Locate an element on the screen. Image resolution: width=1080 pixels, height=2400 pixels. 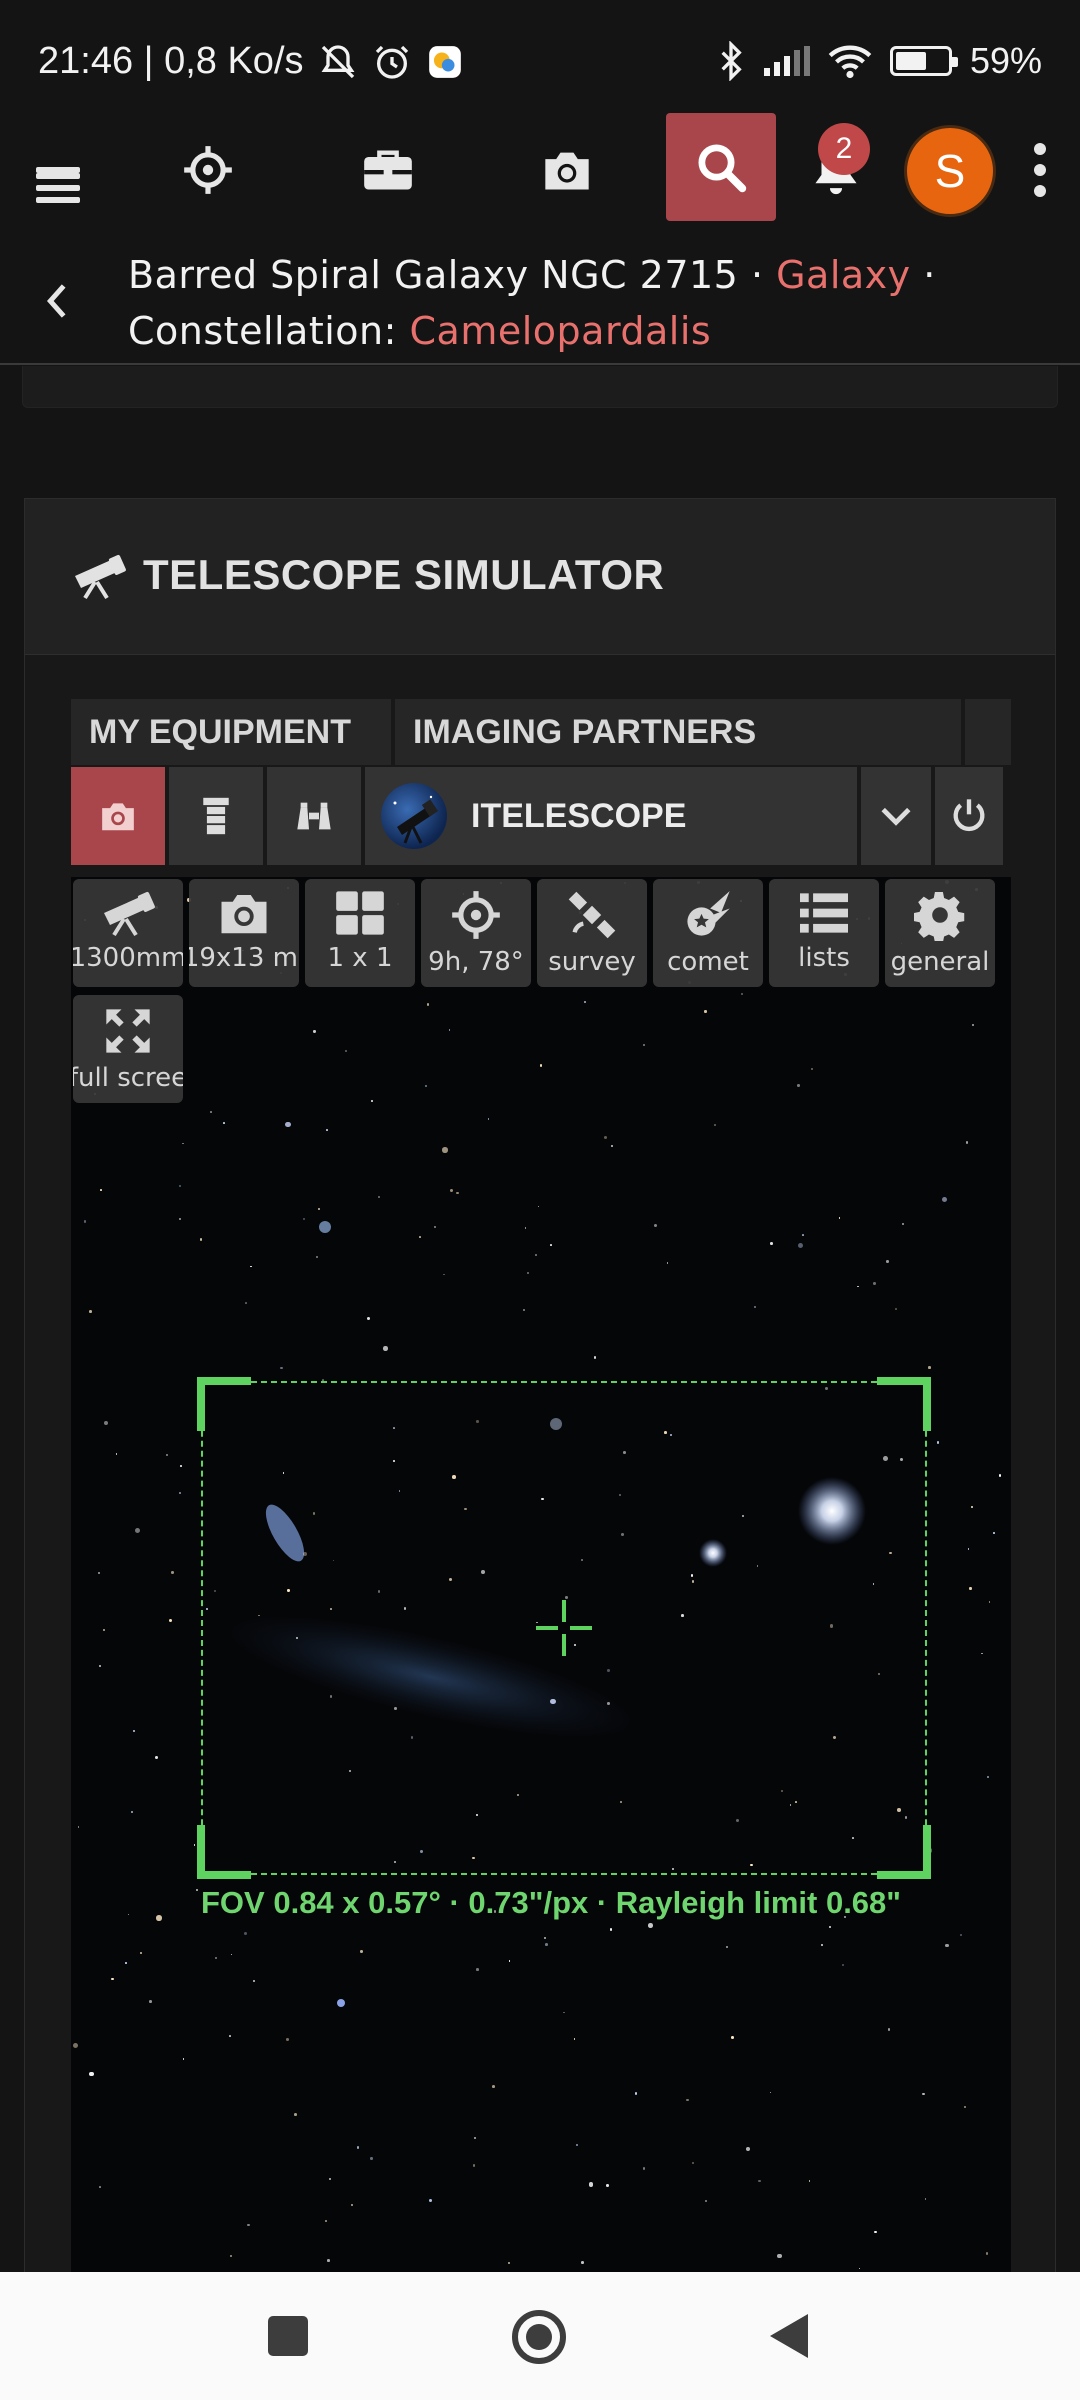
itelescope-logo-icon is located at coordinates (414, 816).